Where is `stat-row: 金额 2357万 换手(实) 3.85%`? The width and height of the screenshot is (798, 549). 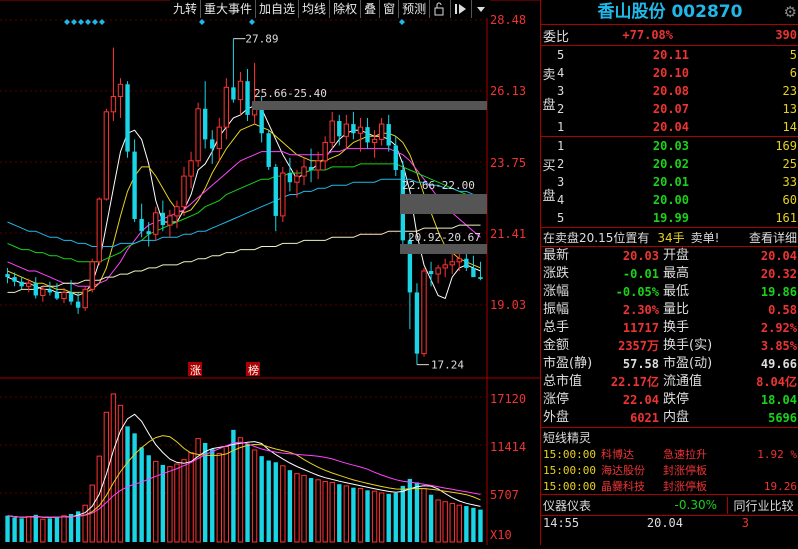
stat-row: 金额 2357万 换手(实) 3.85% is located at coordinates (670, 346).